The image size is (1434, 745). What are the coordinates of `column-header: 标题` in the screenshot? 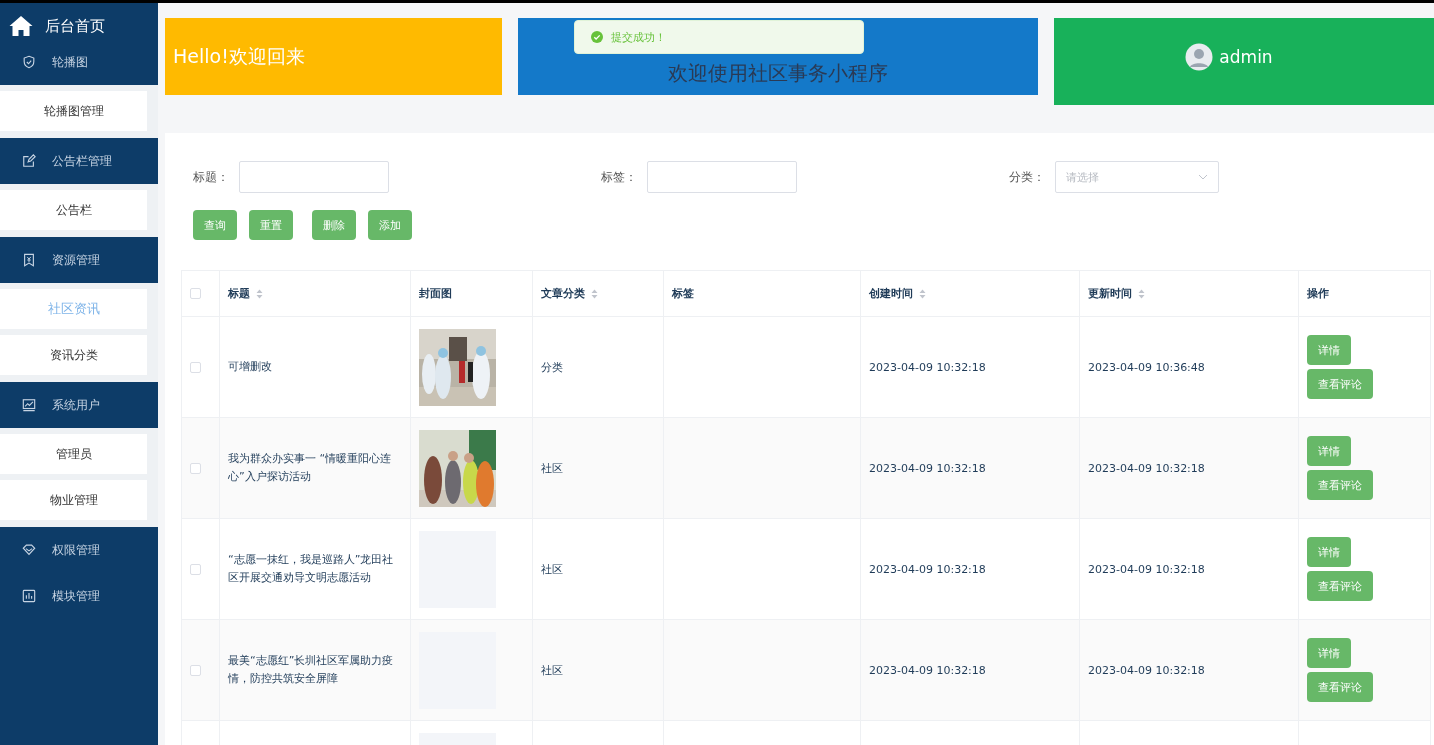 It's located at (315, 293).